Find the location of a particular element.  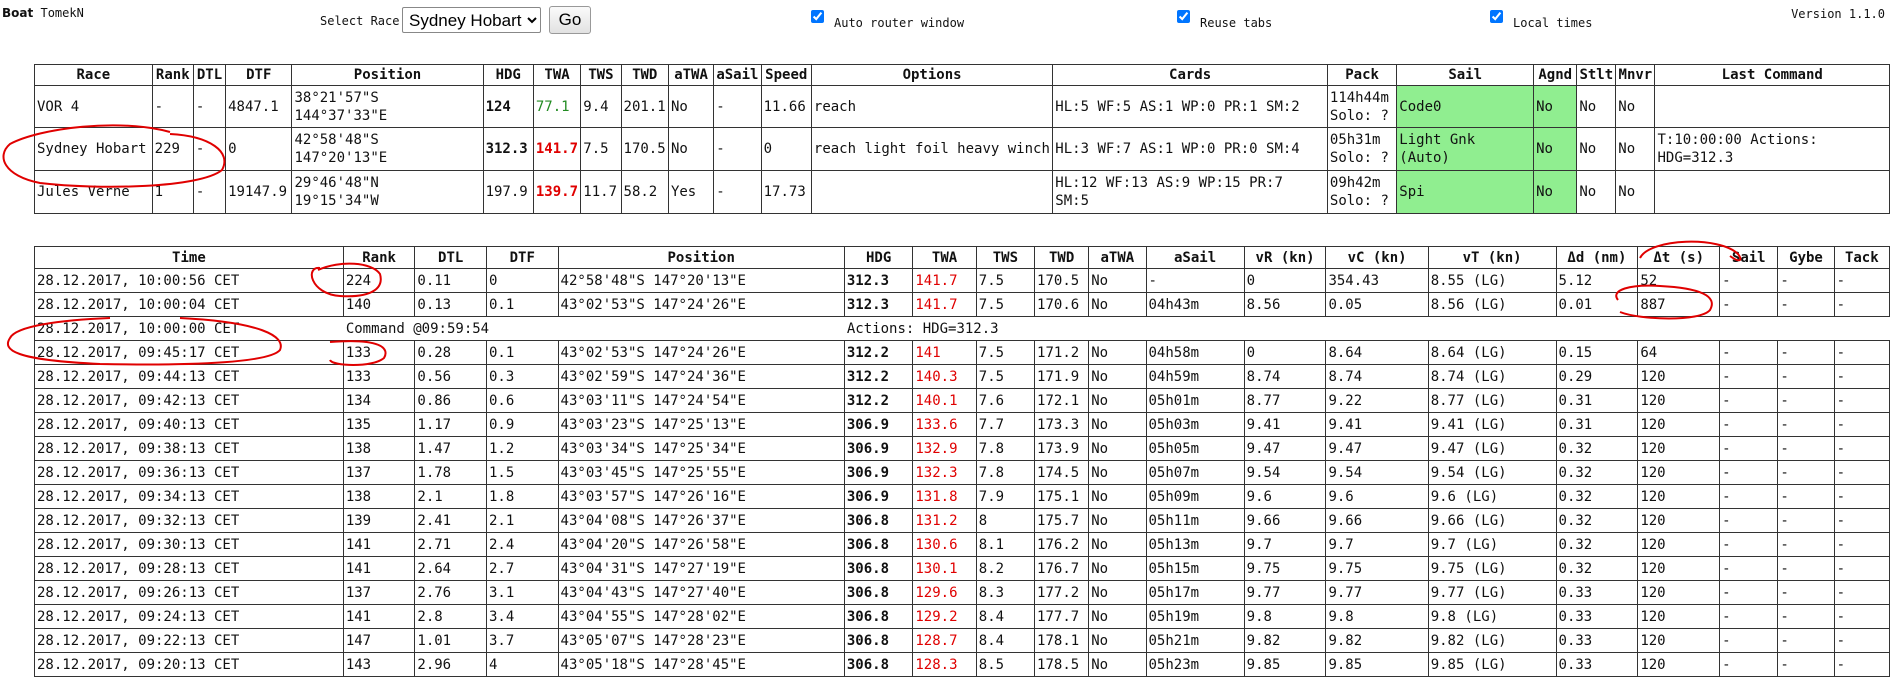

auto-router-option: Auto router window is located at coordinates (887, 20).